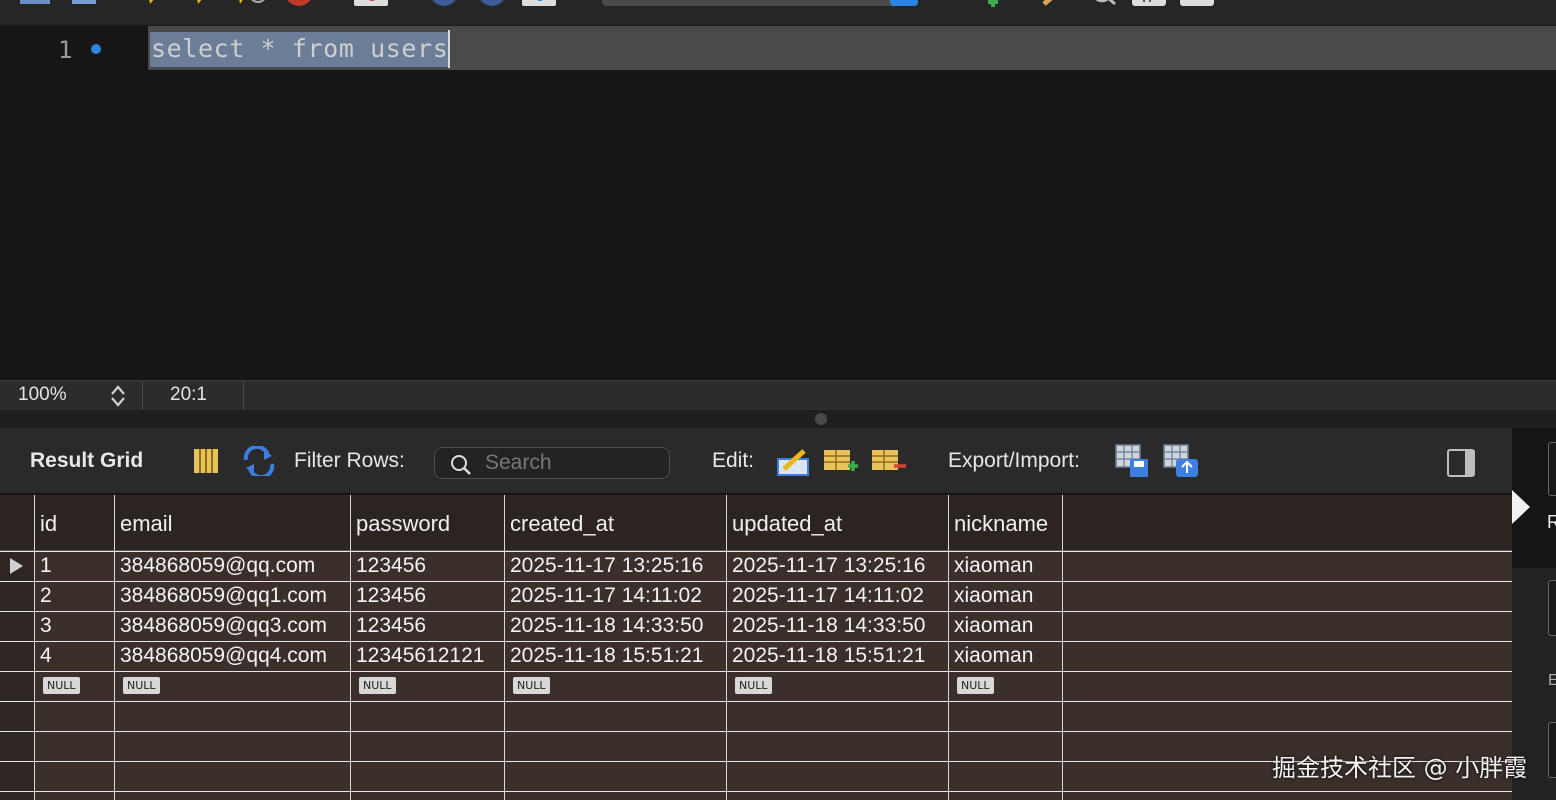  What do you see at coordinates (985, 6) in the screenshot?
I see `add-snippet-icon` at bounding box center [985, 6].